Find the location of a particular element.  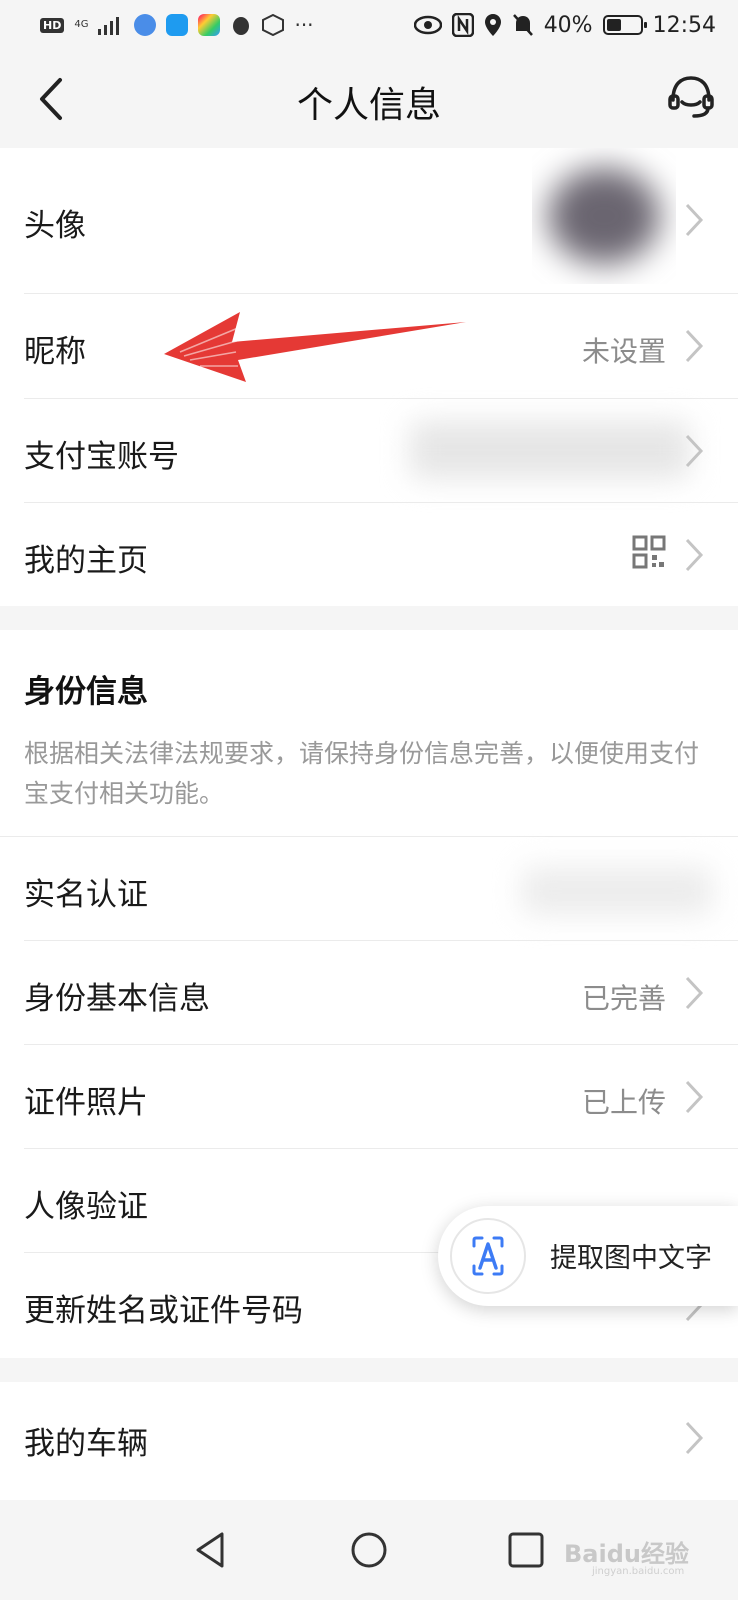

nickname-value: 未设置 is located at coordinates (623, 351).